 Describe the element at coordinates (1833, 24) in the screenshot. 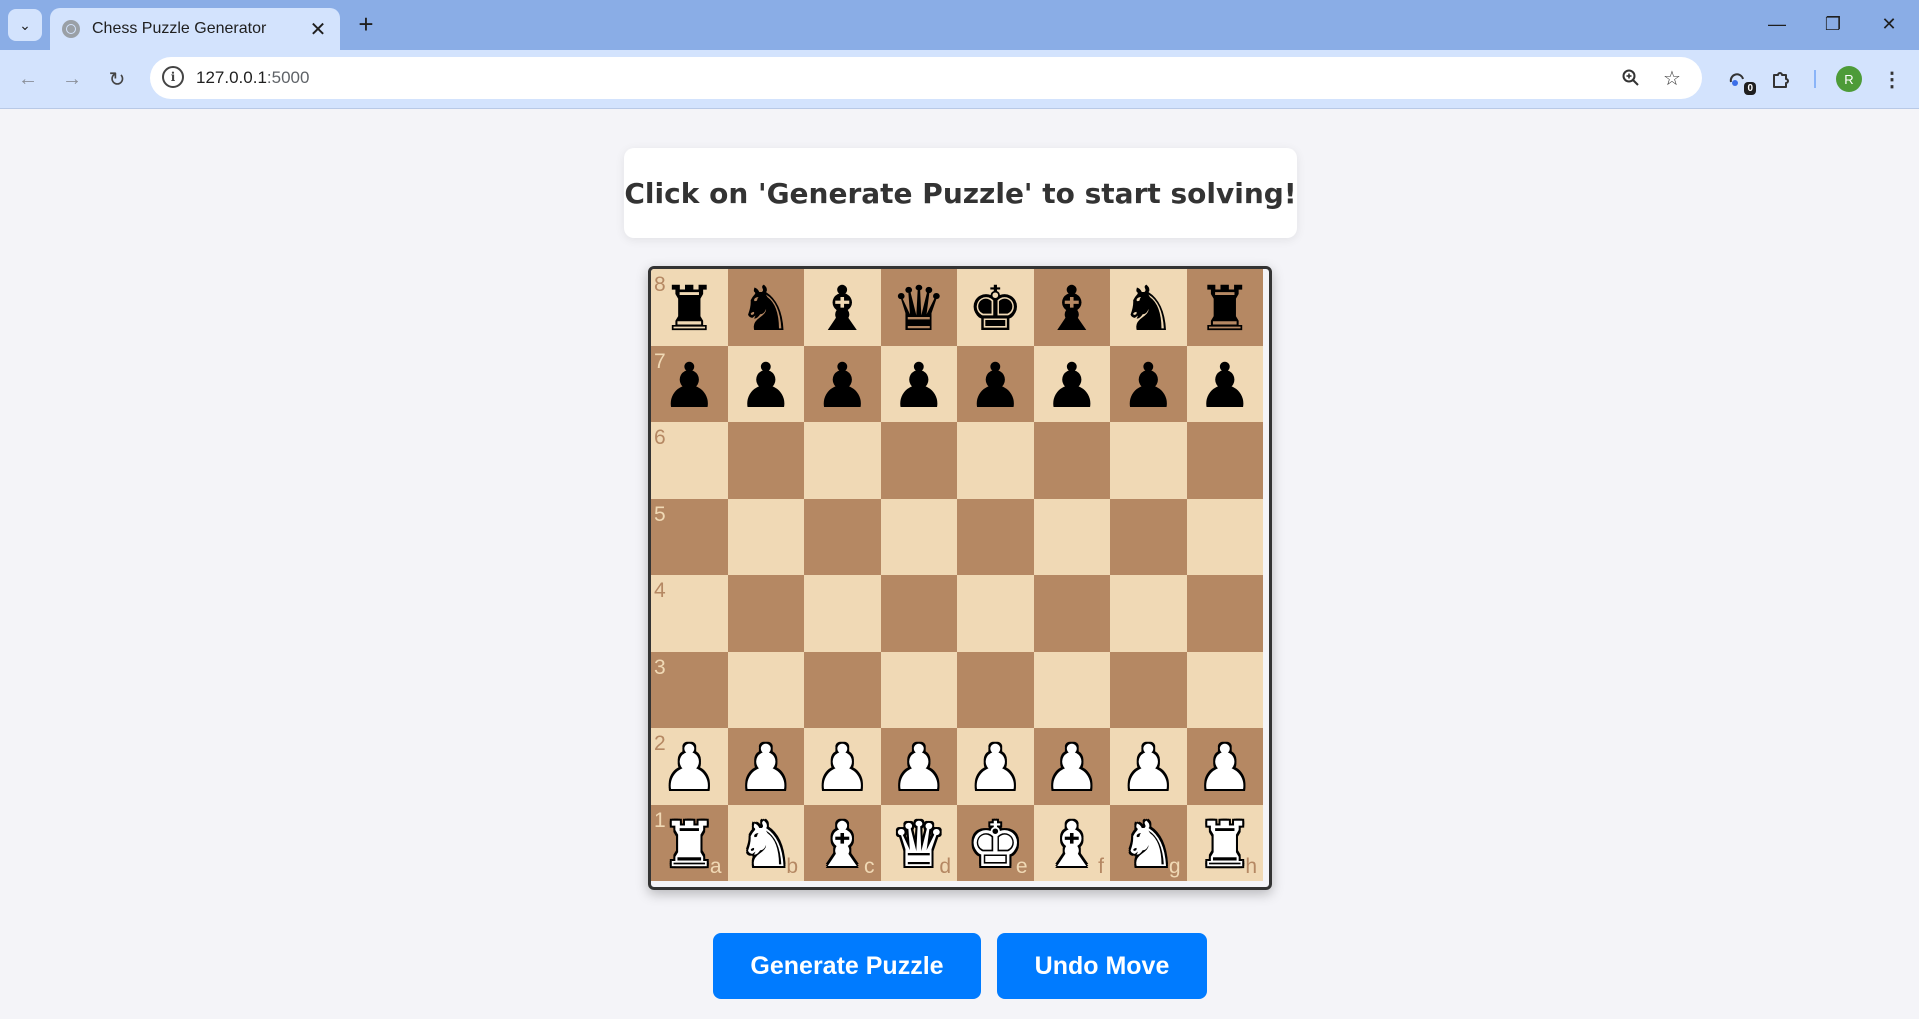

I see `restore-button: ❐` at that location.